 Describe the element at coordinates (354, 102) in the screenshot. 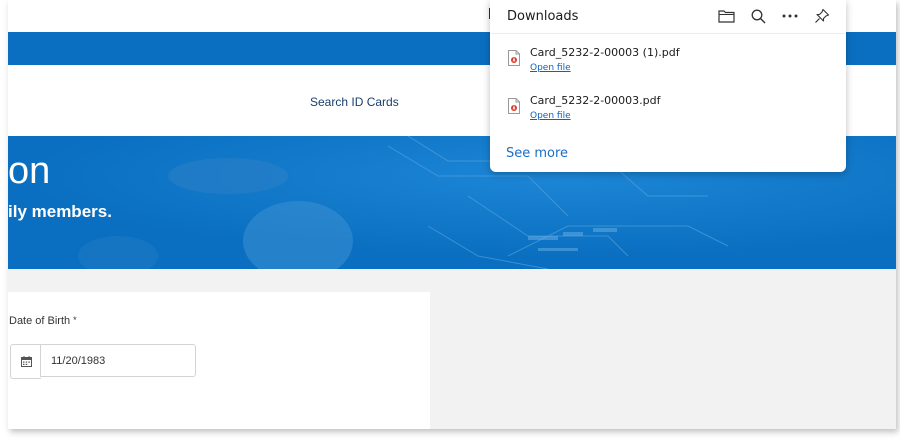

I see `nav-search-id-cards: Search ID Cards` at that location.